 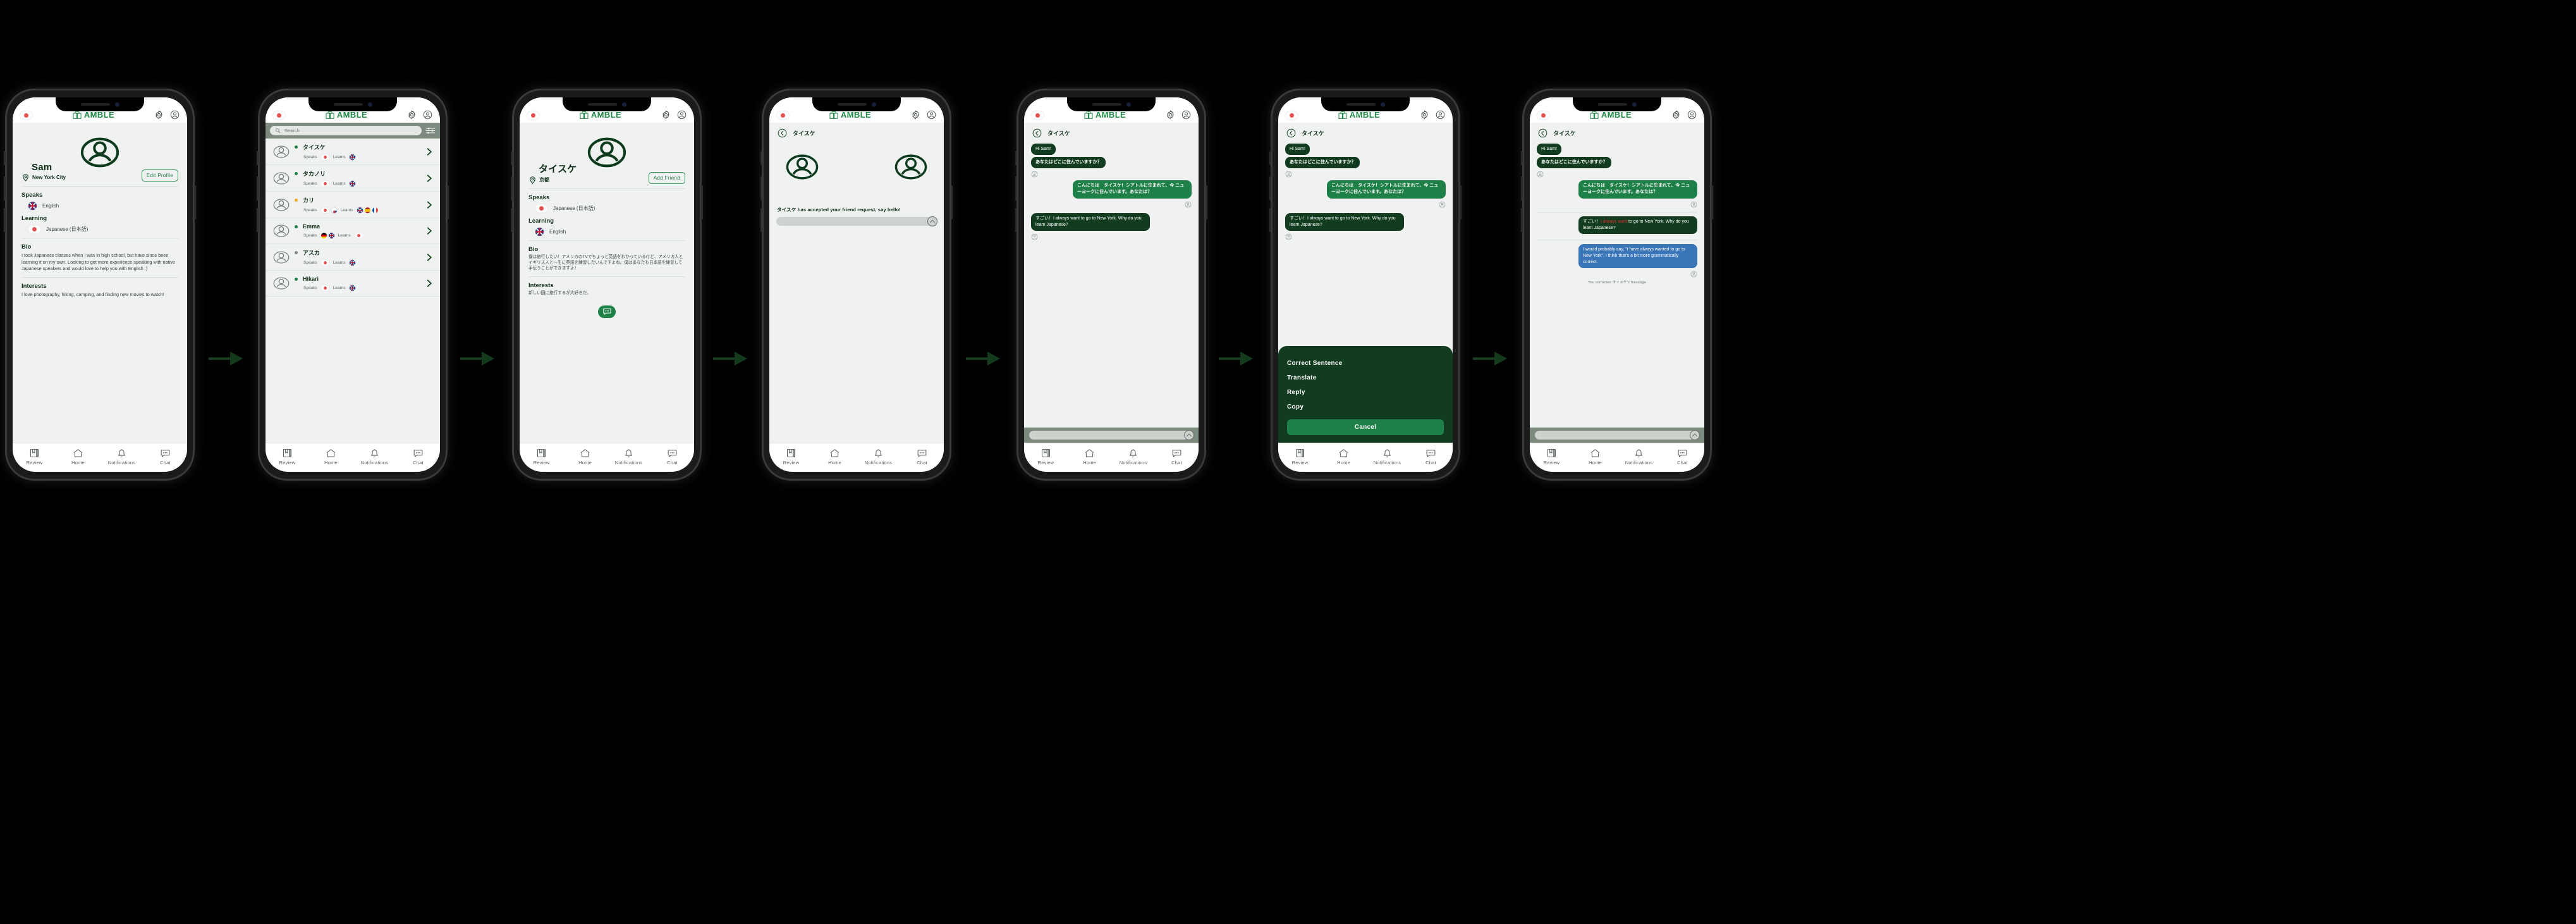 I want to click on cancel-button: Cancel, so click(x=1365, y=427).